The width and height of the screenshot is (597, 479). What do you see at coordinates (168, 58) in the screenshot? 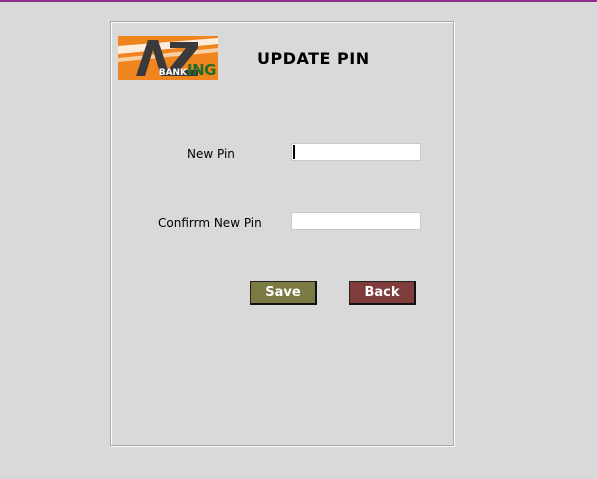
I see `az-banking-logo: BANKING` at bounding box center [168, 58].